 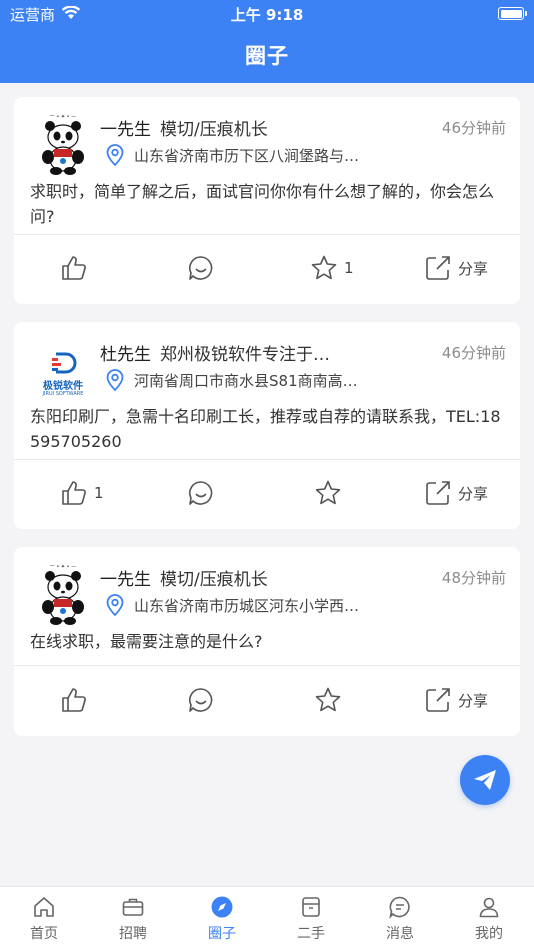 What do you see at coordinates (489, 919) in the screenshot?
I see `tab-me: 我的` at bounding box center [489, 919].